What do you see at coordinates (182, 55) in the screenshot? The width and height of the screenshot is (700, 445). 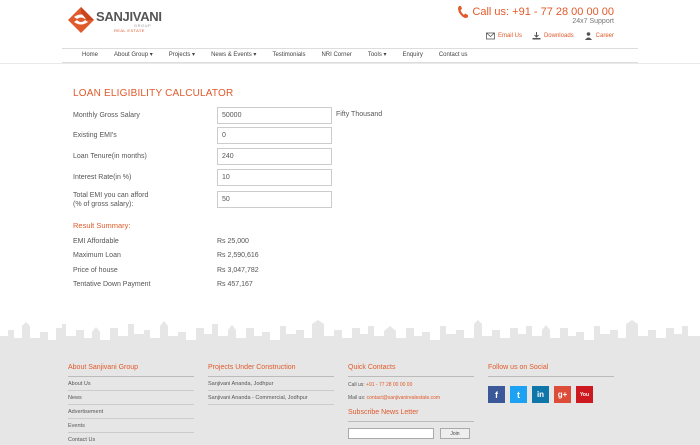 I see `nav-projects: Projects ▾` at bounding box center [182, 55].